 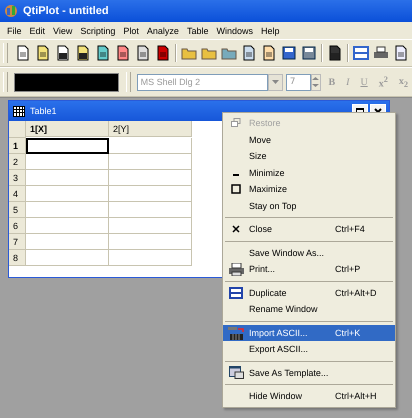 I want to click on menu-item: Scripting, so click(x=98, y=31).